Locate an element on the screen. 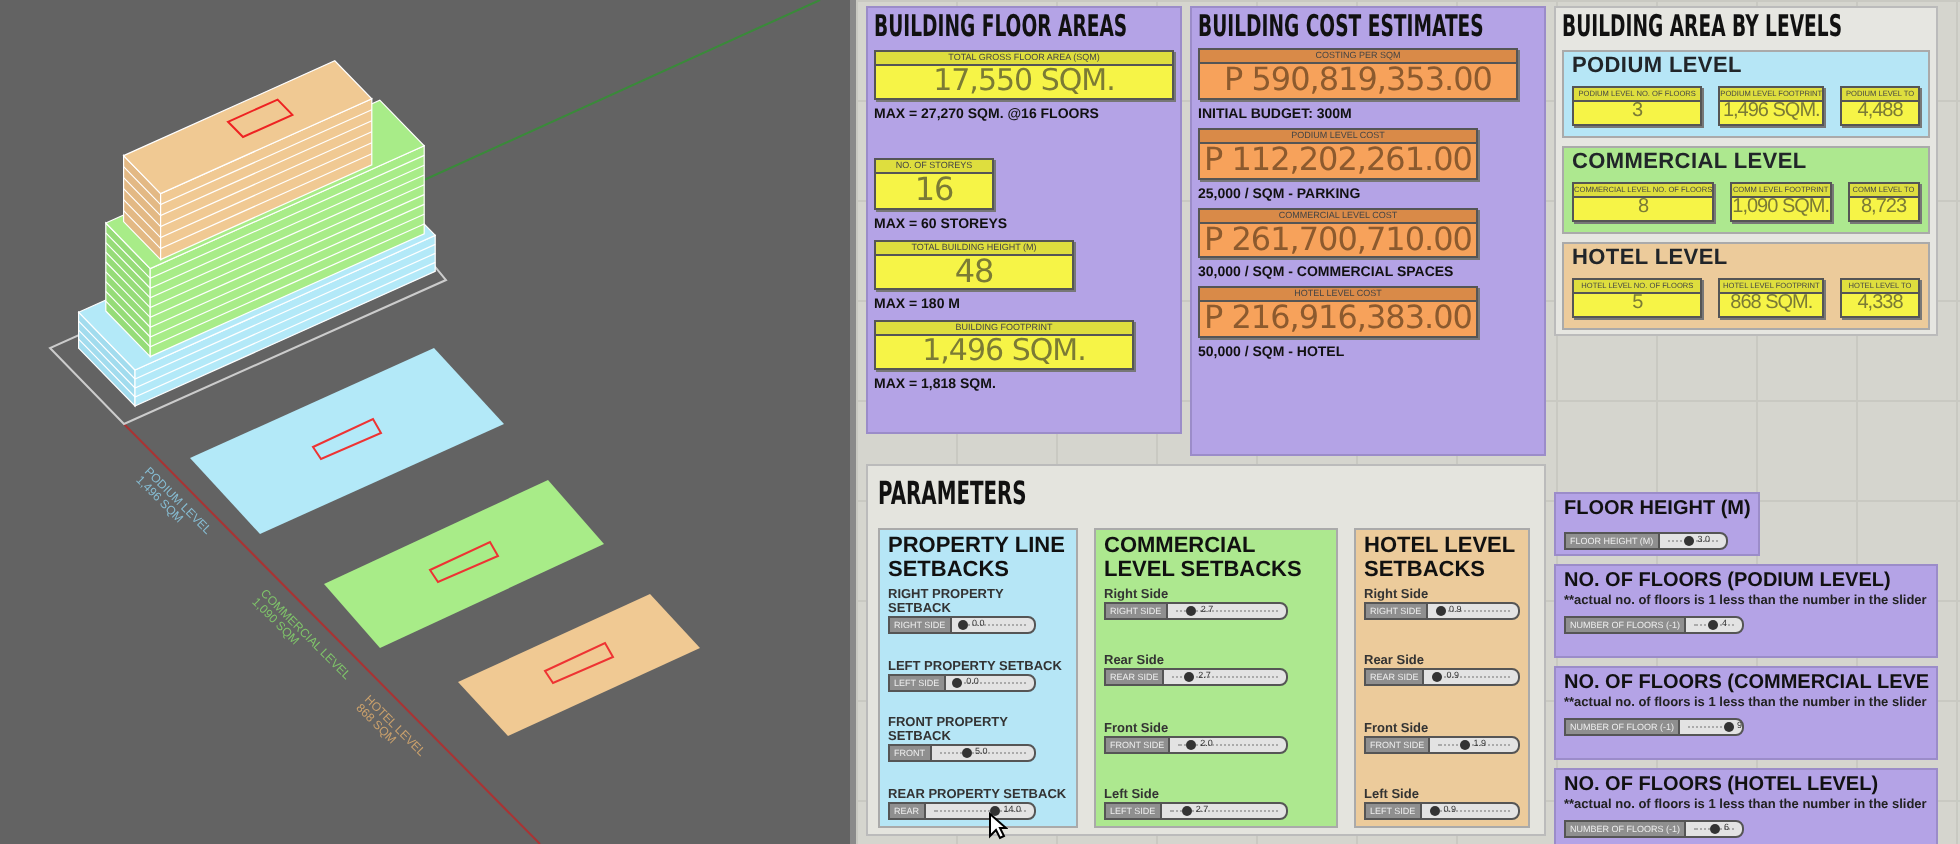  panel-value: 868 SQM. is located at coordinates (1771, 304).